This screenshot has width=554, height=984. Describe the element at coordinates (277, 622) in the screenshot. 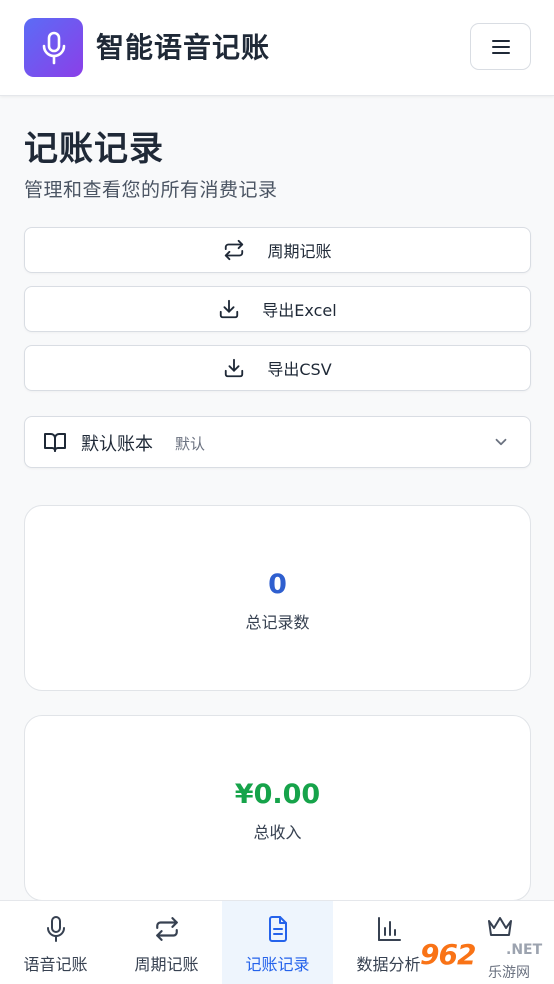

I see `total-records-label: 总记录数` at that location.